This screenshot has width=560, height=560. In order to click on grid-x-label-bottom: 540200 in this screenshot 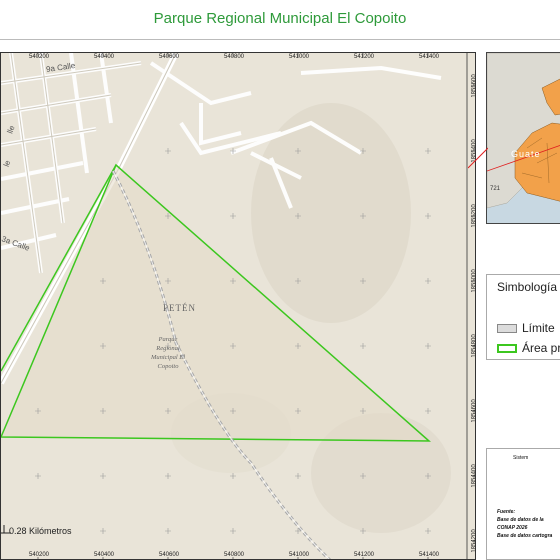, I will do `click(39, 555)`.